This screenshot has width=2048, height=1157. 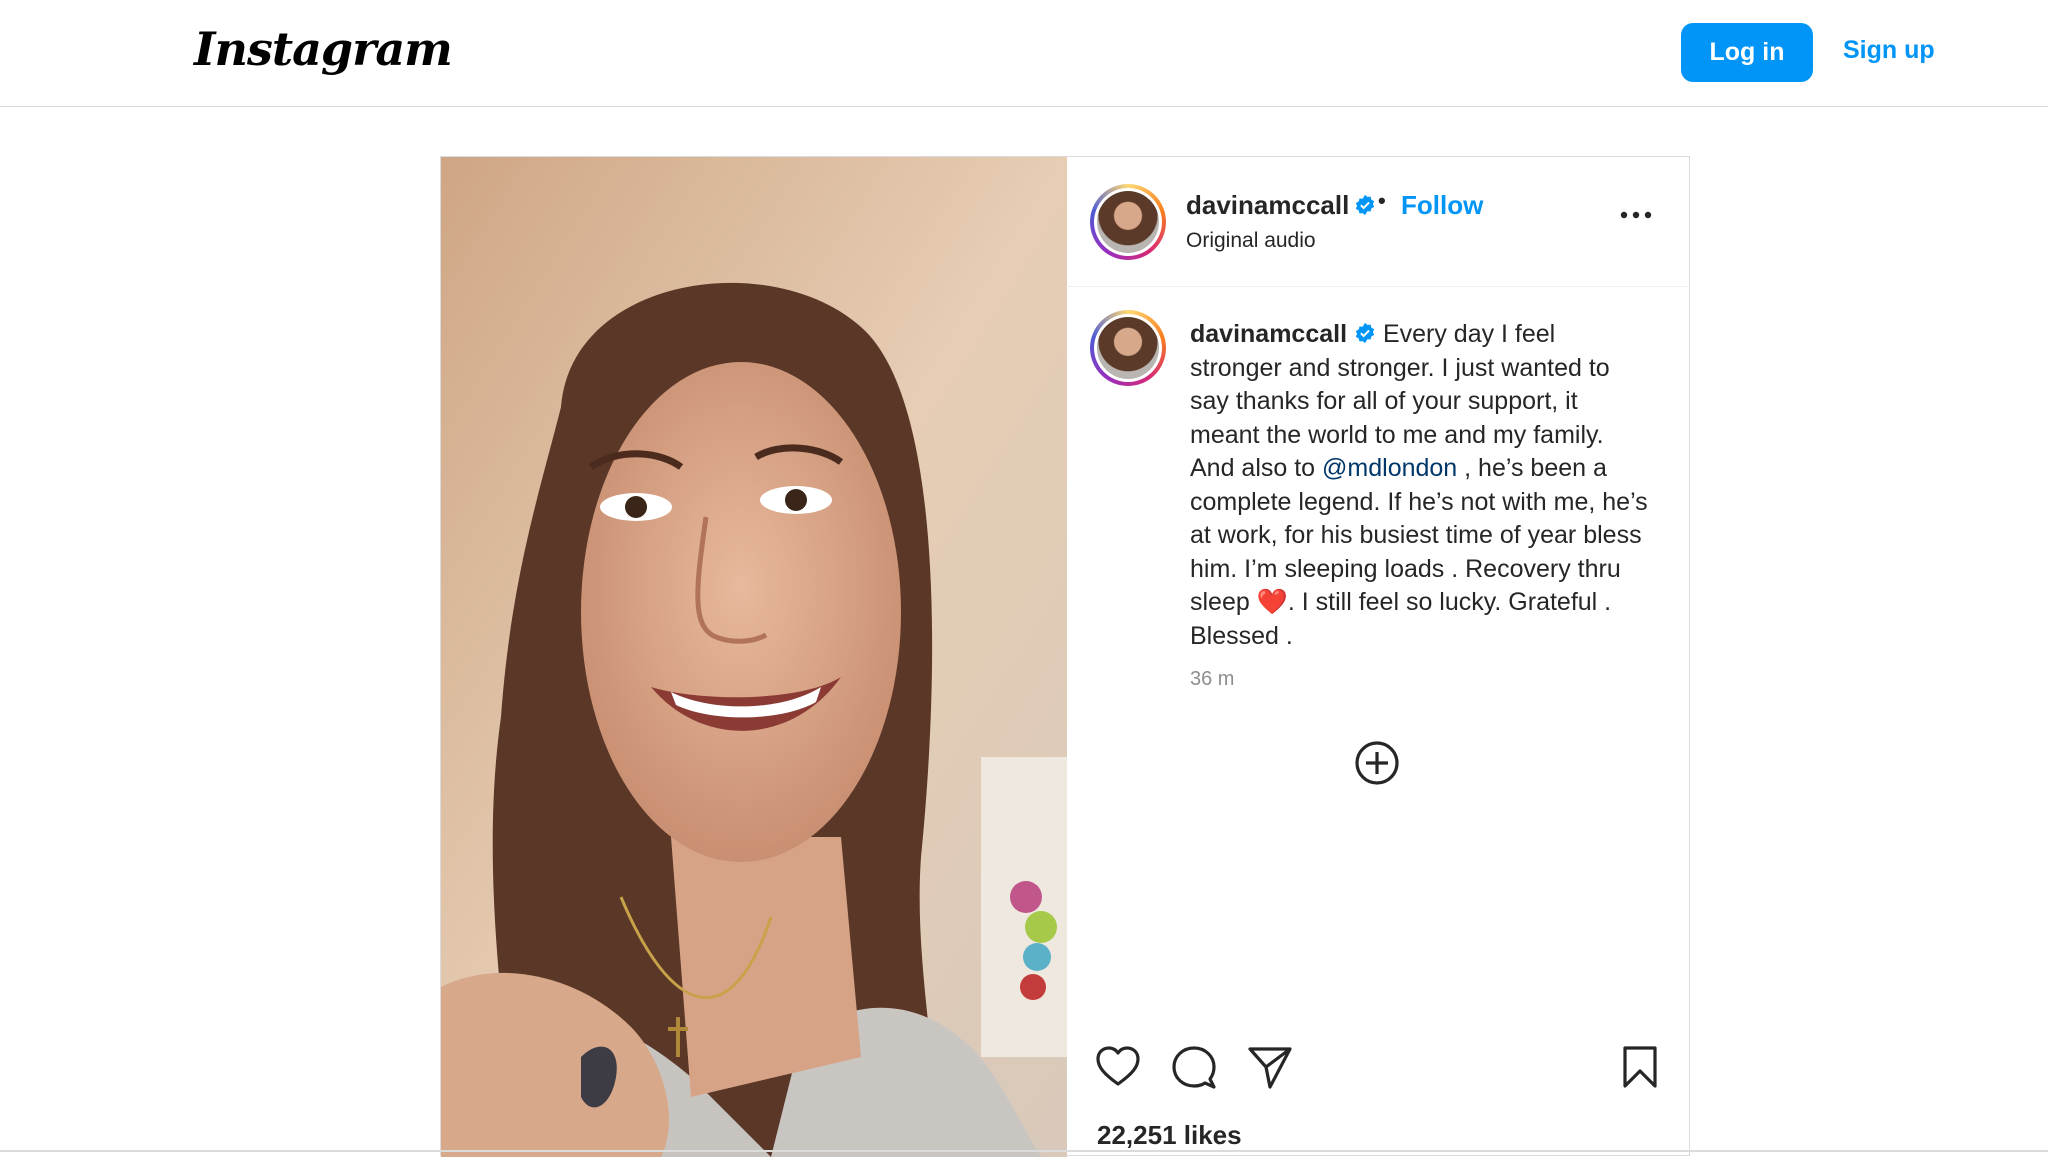 I want to click on follow-button: Follow, so click(x=1442, y=205).